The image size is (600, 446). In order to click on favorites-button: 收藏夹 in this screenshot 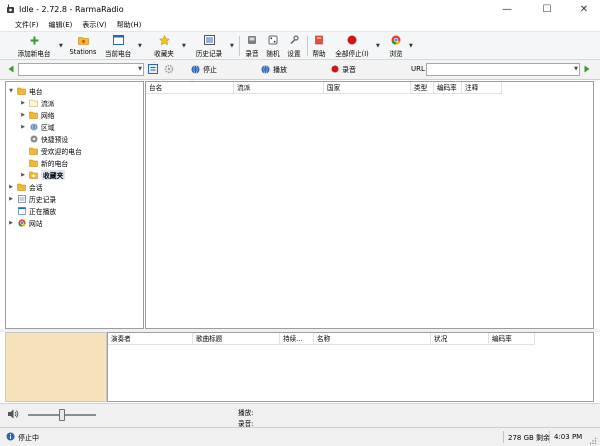, I will do `click(164, 46)`.